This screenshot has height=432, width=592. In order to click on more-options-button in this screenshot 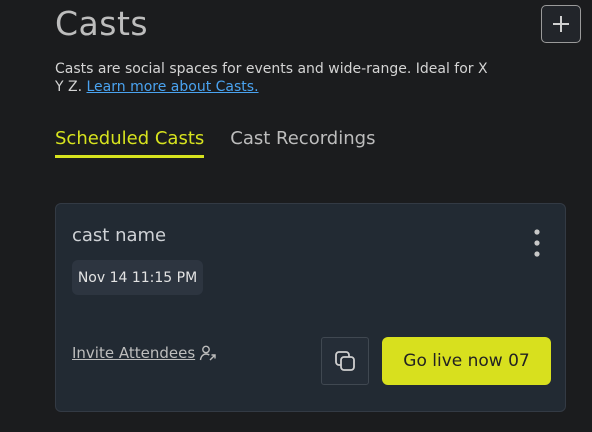, I will do `click(537, 243)`.